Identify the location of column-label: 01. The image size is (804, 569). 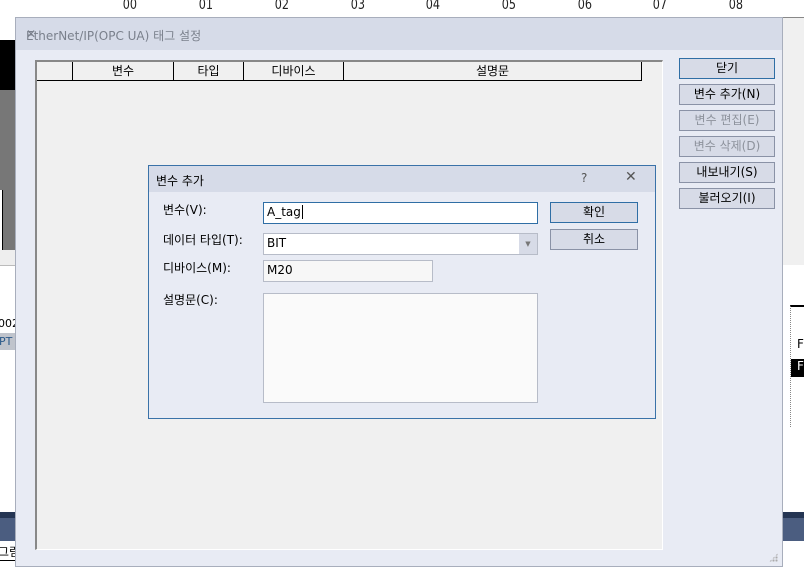
(206, 6).